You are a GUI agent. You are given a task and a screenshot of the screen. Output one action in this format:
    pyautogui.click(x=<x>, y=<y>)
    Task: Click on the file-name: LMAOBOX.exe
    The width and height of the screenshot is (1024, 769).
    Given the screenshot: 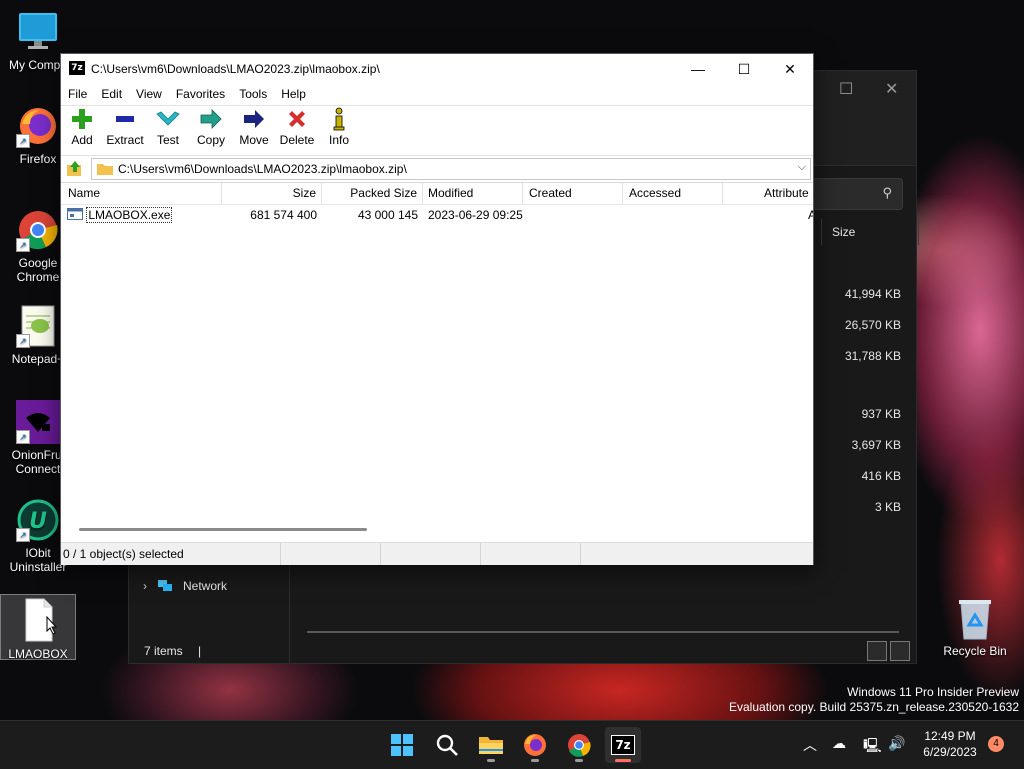 What is the action you would take?
    pyautogui.click(x=129, y=215)
    